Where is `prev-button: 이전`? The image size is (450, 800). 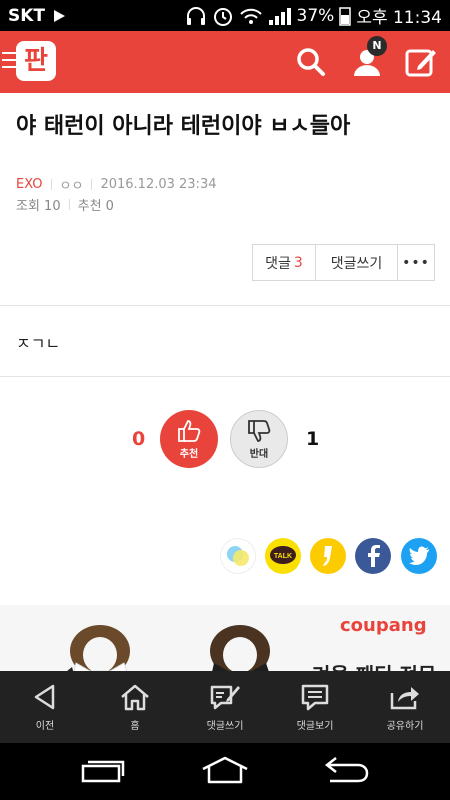 prev-button: 이전 is located at coordinates (45, 707).